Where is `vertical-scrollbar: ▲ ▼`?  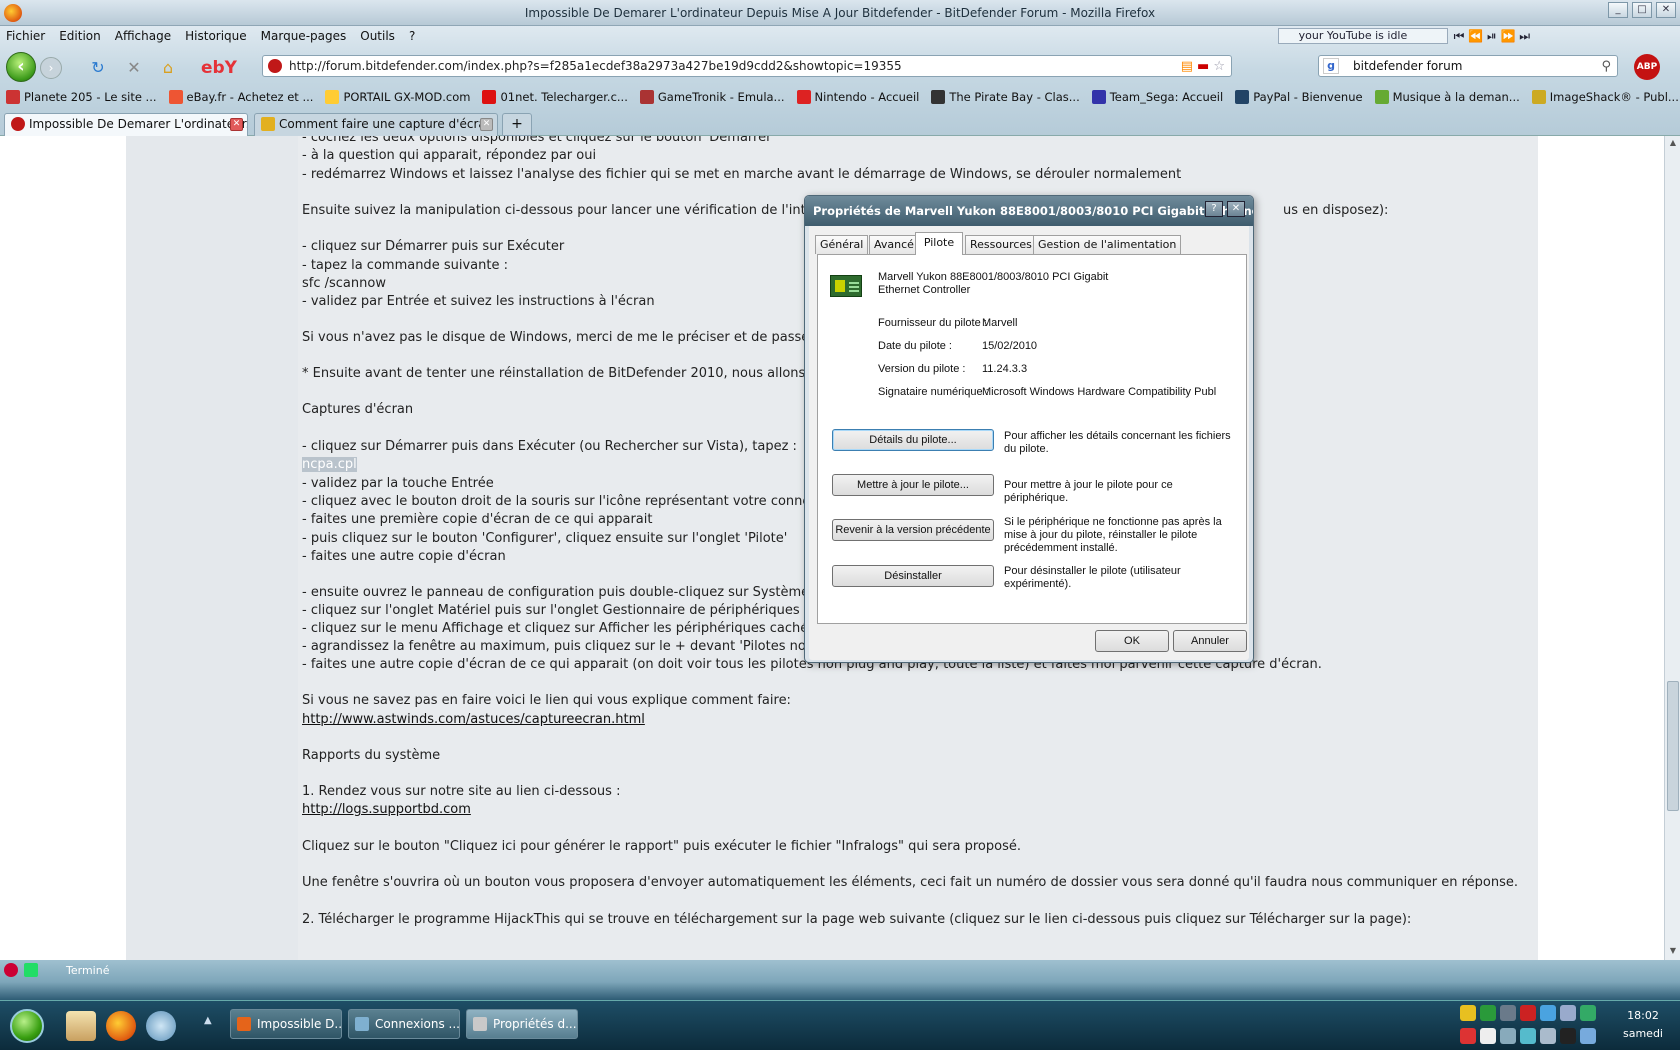 vertical-scrollbar: ▲ ▼ is located at coordinates (1672, 548).